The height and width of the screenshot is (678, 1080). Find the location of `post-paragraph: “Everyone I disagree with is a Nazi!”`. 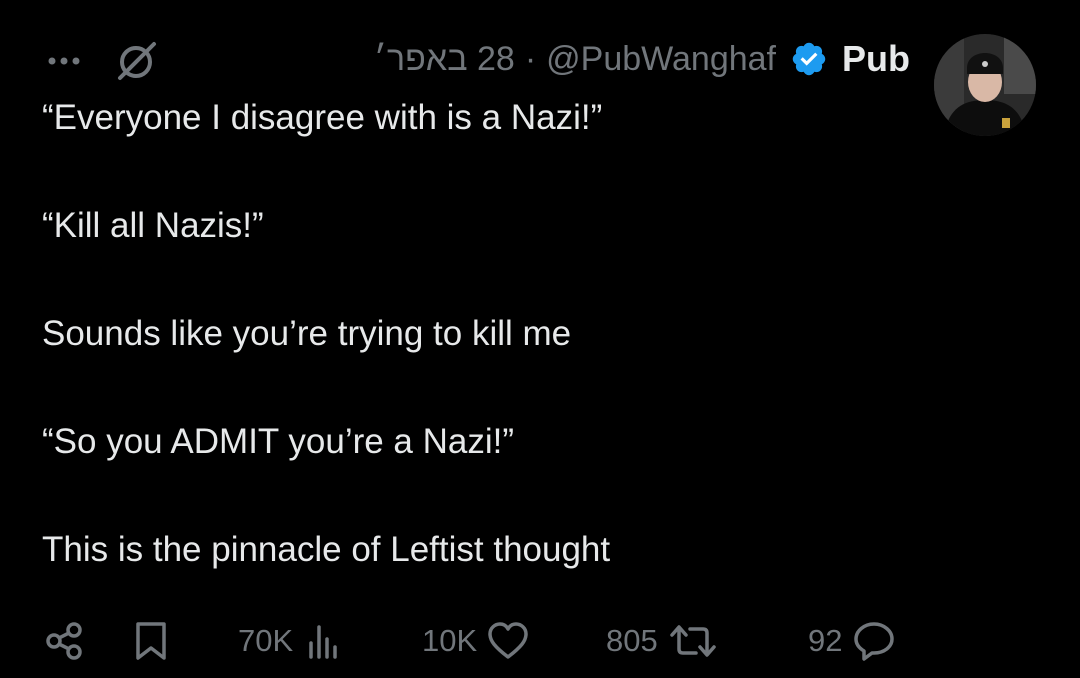

post-paragraph: “Everyone I disagree with is a Nazi!” is located at coordinates (322, 117).